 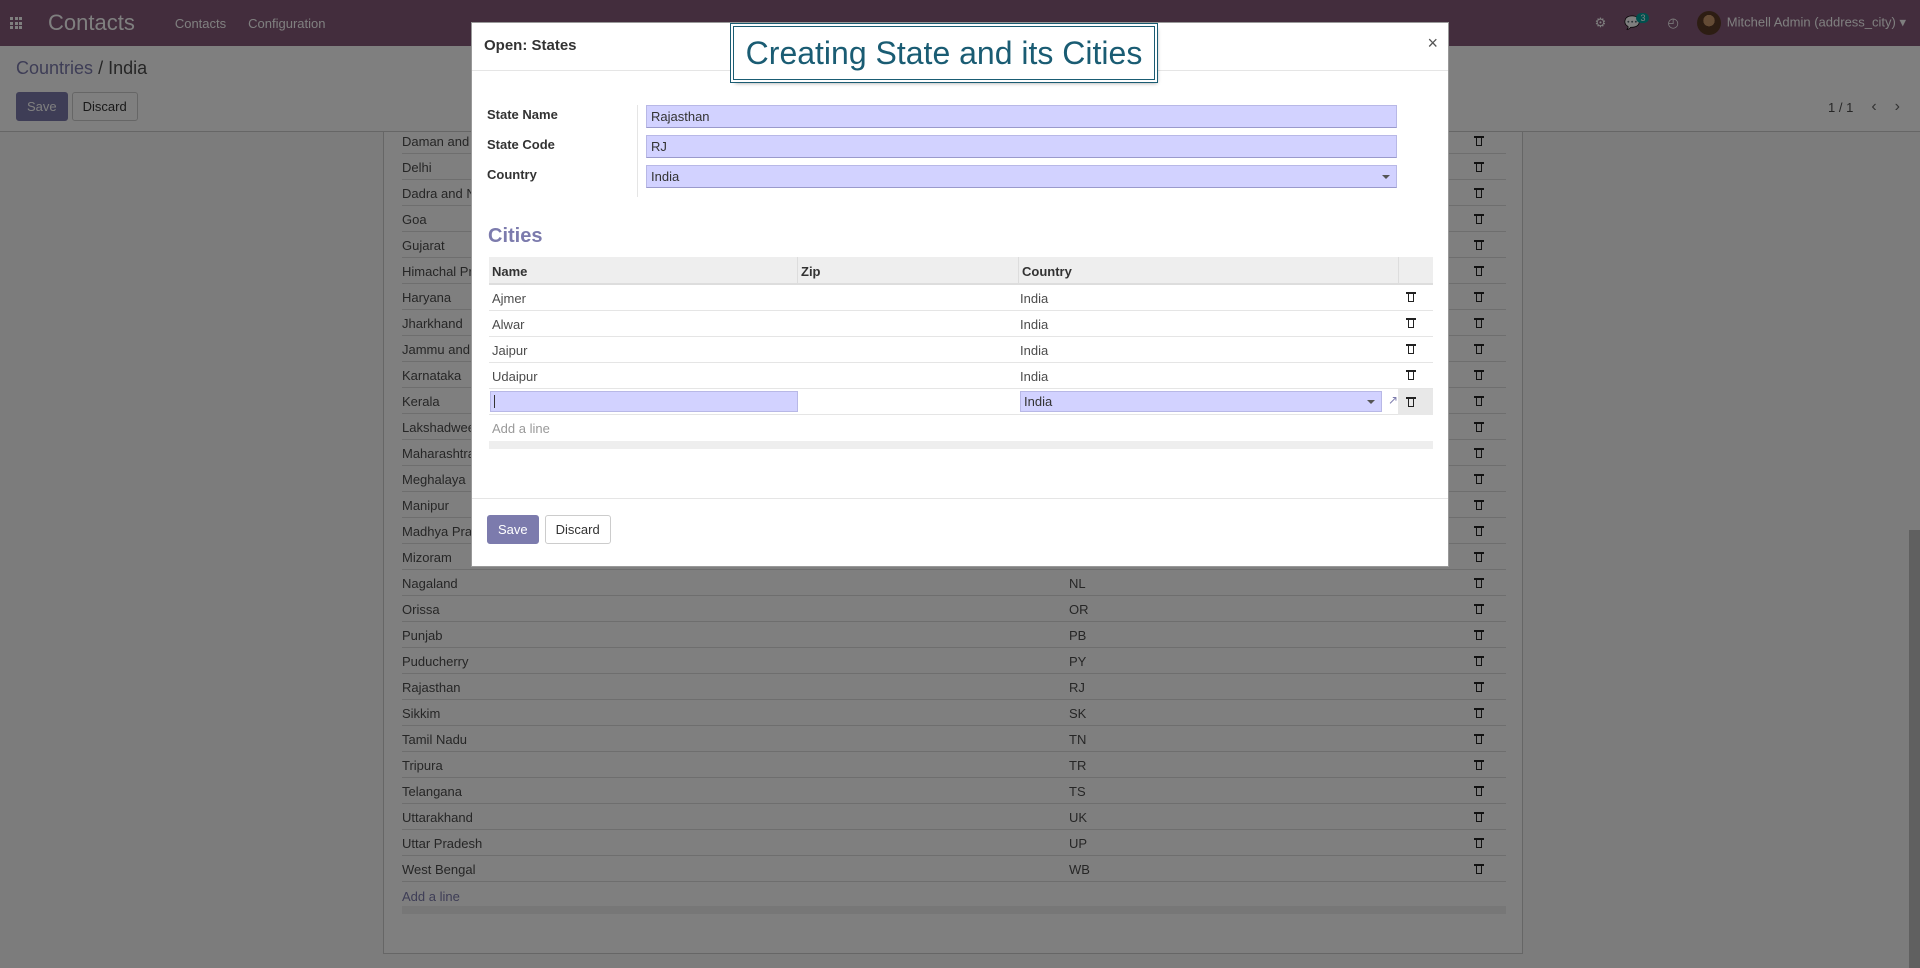 I want to click on cities-section-title: Cities, so click(x=515, y=236).